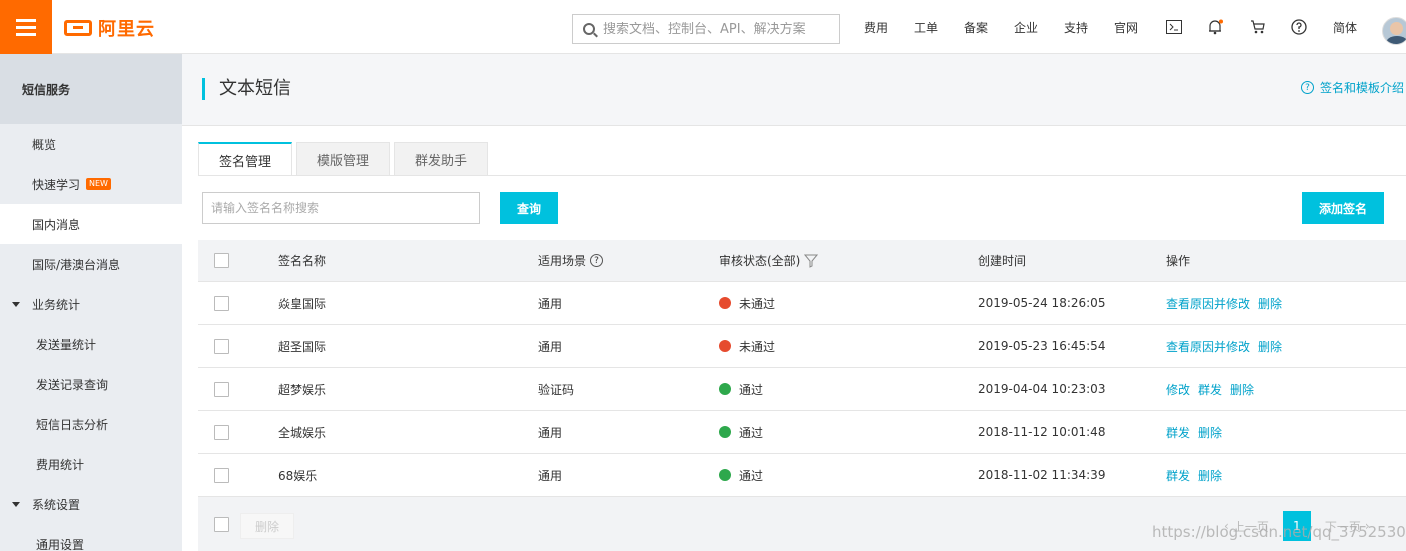 This screenshot has width=1406, height=551. Describe the element at coordinates (91, 424) in the screenshot. I see `sidebar-item-log-analysis: 短信日志分析` at that location.